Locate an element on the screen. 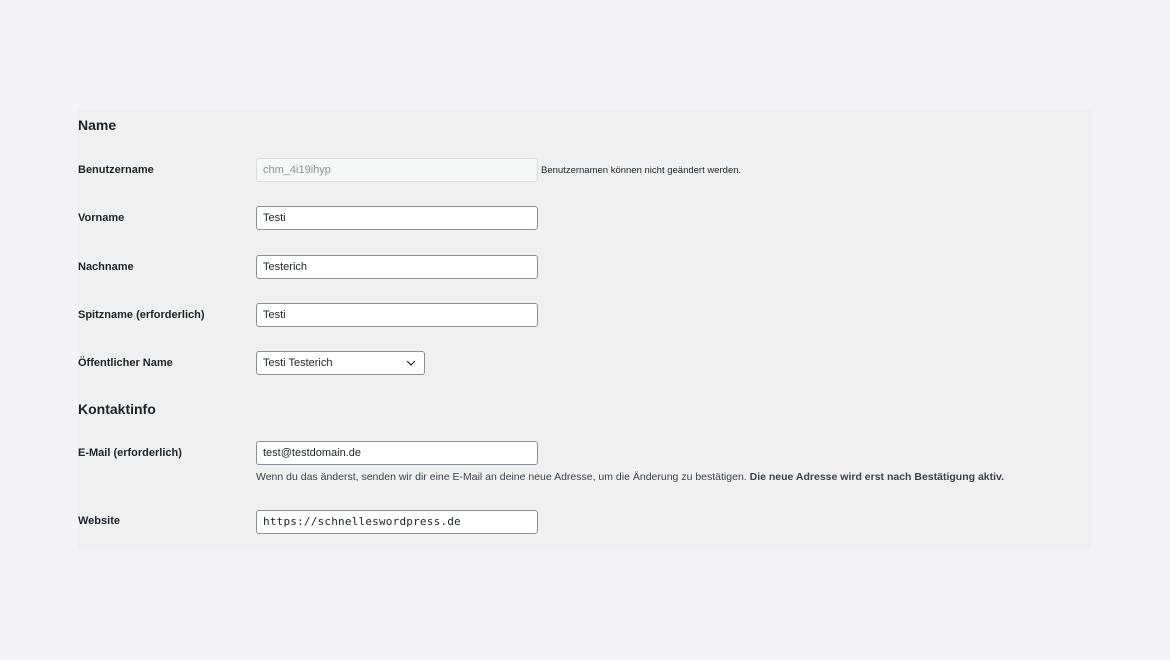 The image size is (1170, 660). username-label: Benutzername is located at coordinates (116, 170).